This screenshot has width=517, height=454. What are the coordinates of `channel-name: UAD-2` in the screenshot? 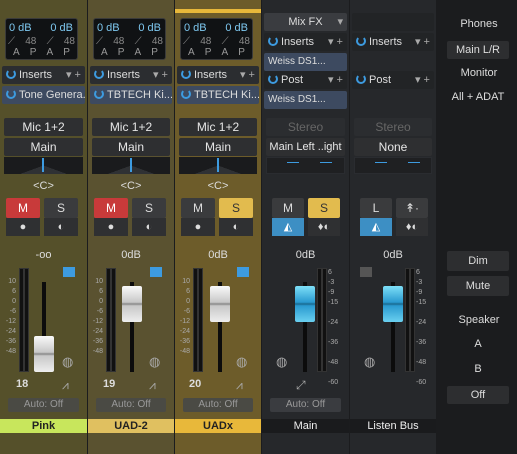 It's located at (131, 426).